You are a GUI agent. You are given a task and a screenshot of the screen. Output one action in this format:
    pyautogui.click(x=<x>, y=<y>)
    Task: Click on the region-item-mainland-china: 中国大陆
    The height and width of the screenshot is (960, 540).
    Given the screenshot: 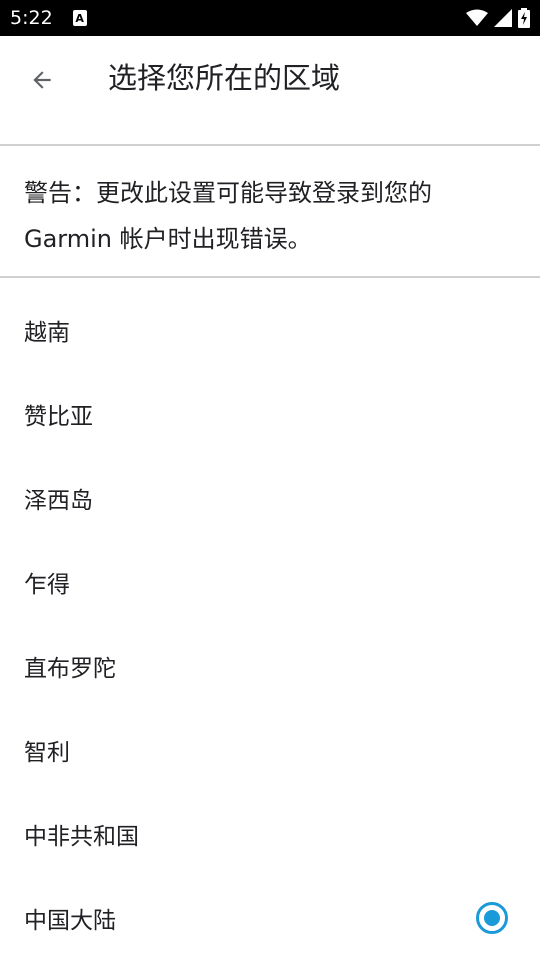 What is the action you would take?
    pyautogui.click(x=270, y=918)
    